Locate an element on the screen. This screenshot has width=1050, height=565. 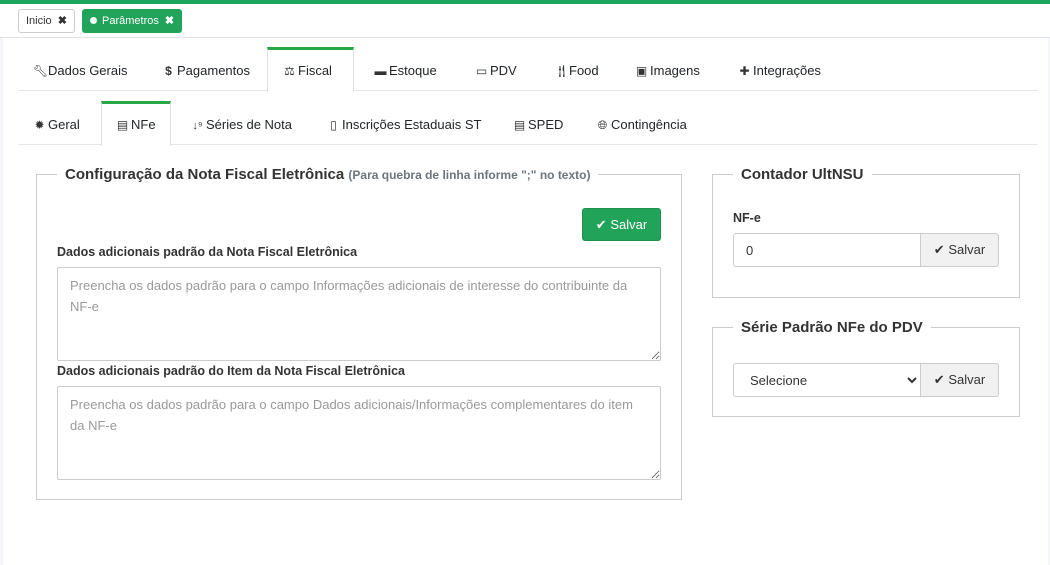
balance-scale-icon: ⚖︎ is located at coordinates (289, 71).